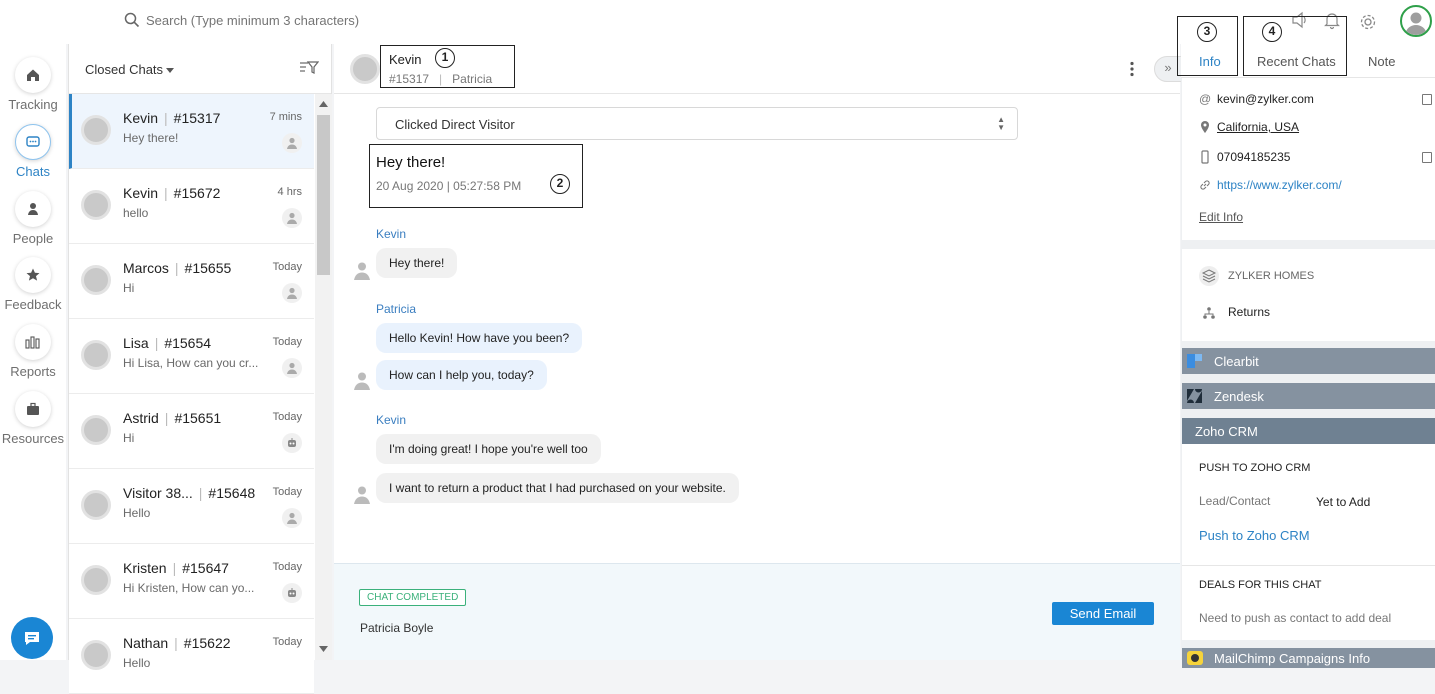  Describe the element at coordinates (1416, 23) in the screenshot. I see `user-silhouette-icon` at that location.